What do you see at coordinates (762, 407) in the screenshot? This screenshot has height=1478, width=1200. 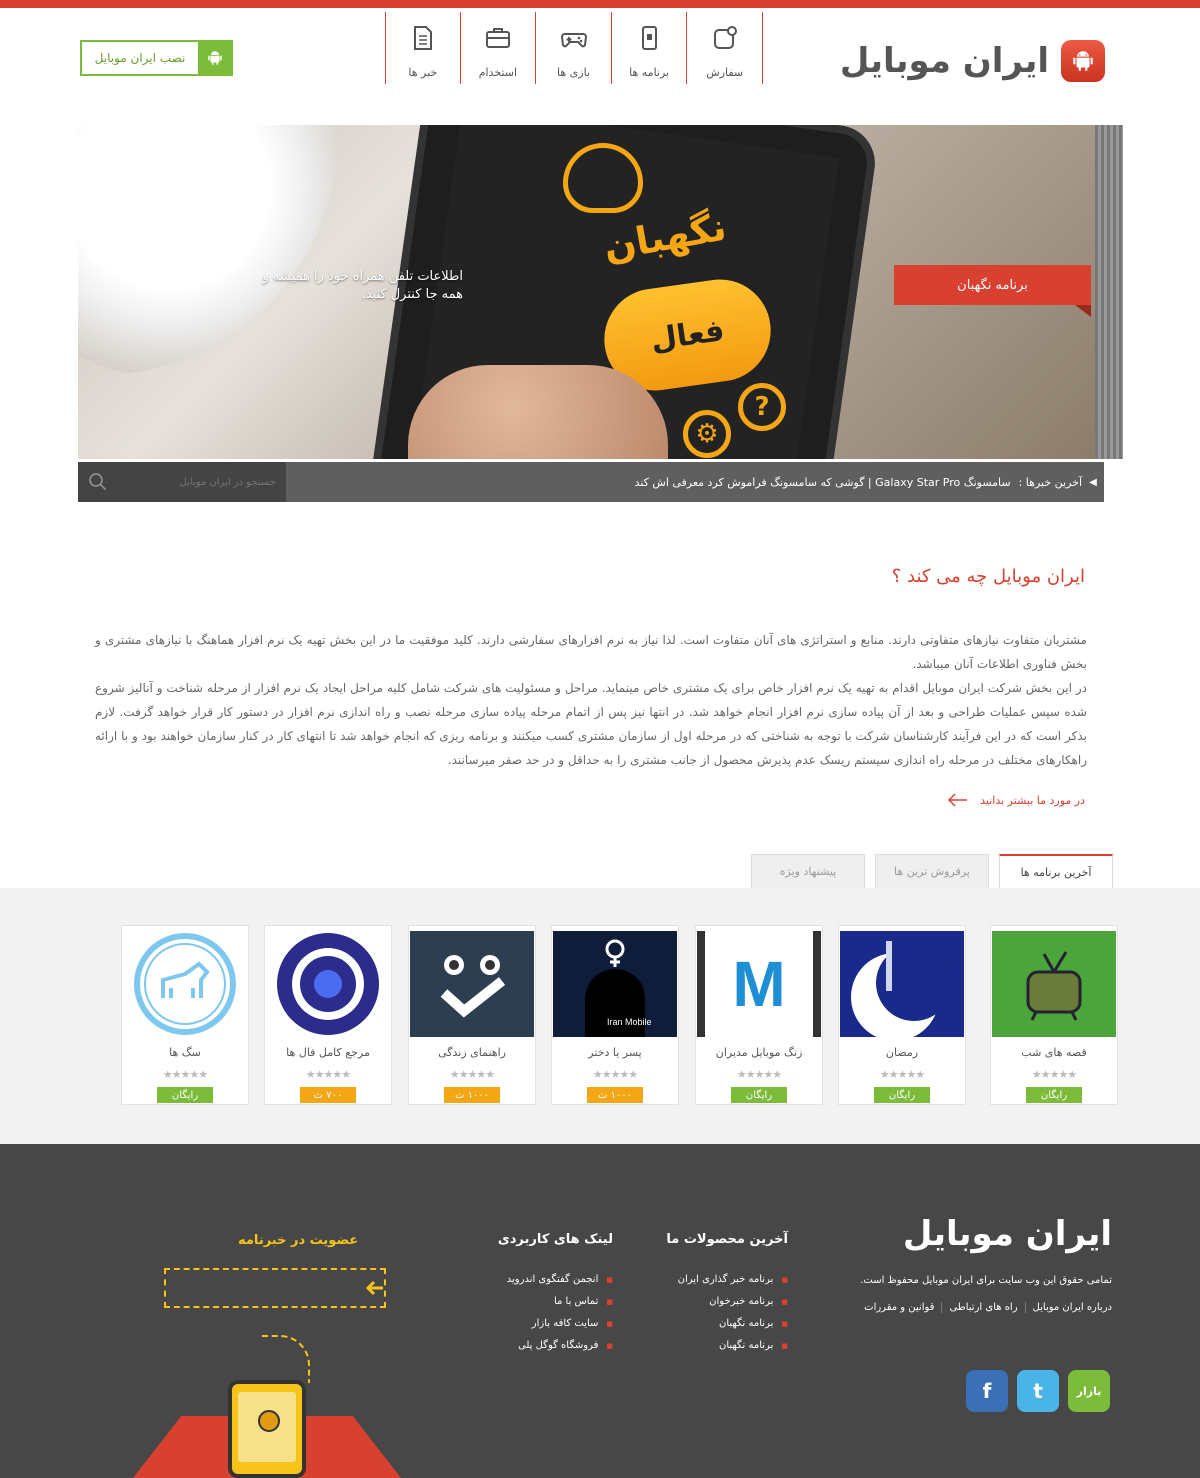 I see `help-icon: ?` at bounding box center [762, 407].